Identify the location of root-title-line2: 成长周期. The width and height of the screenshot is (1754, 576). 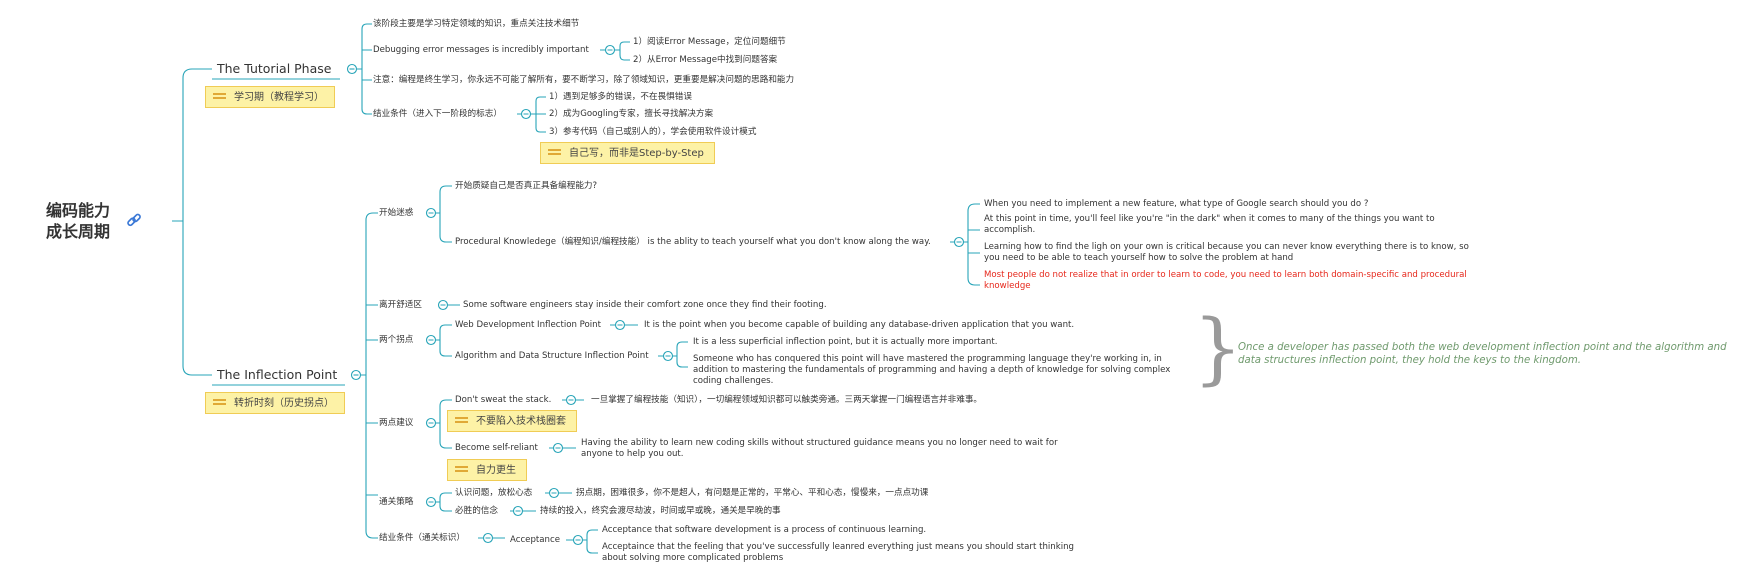
(78, 231).